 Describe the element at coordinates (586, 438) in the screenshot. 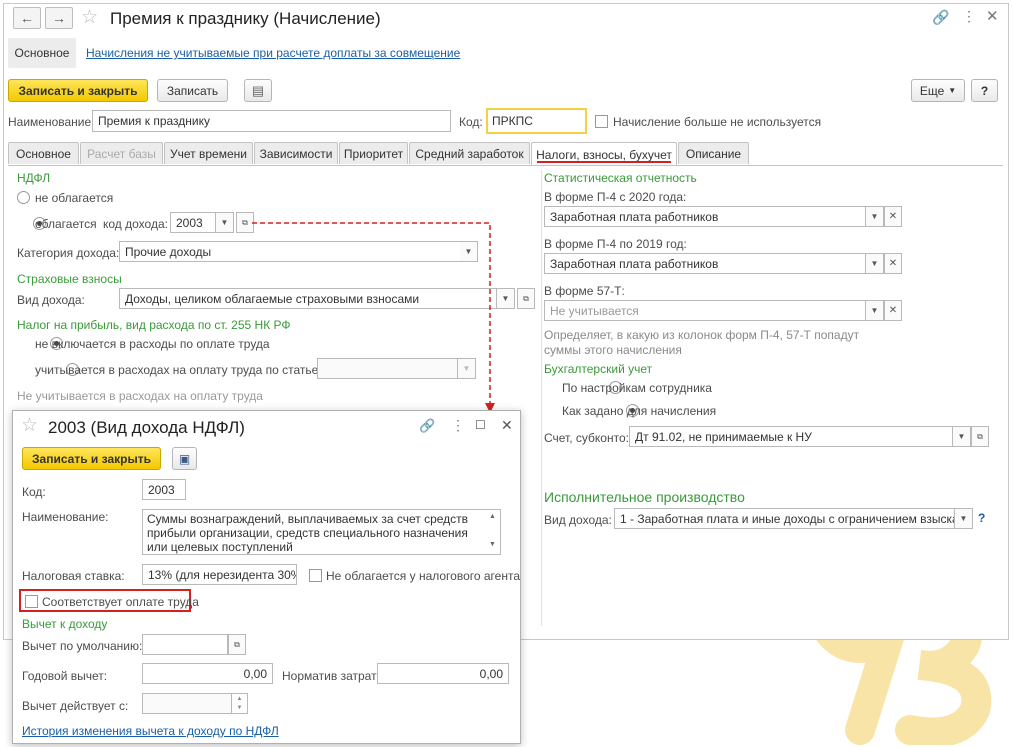

I see `account-label: Счет, субконто:` at that location.